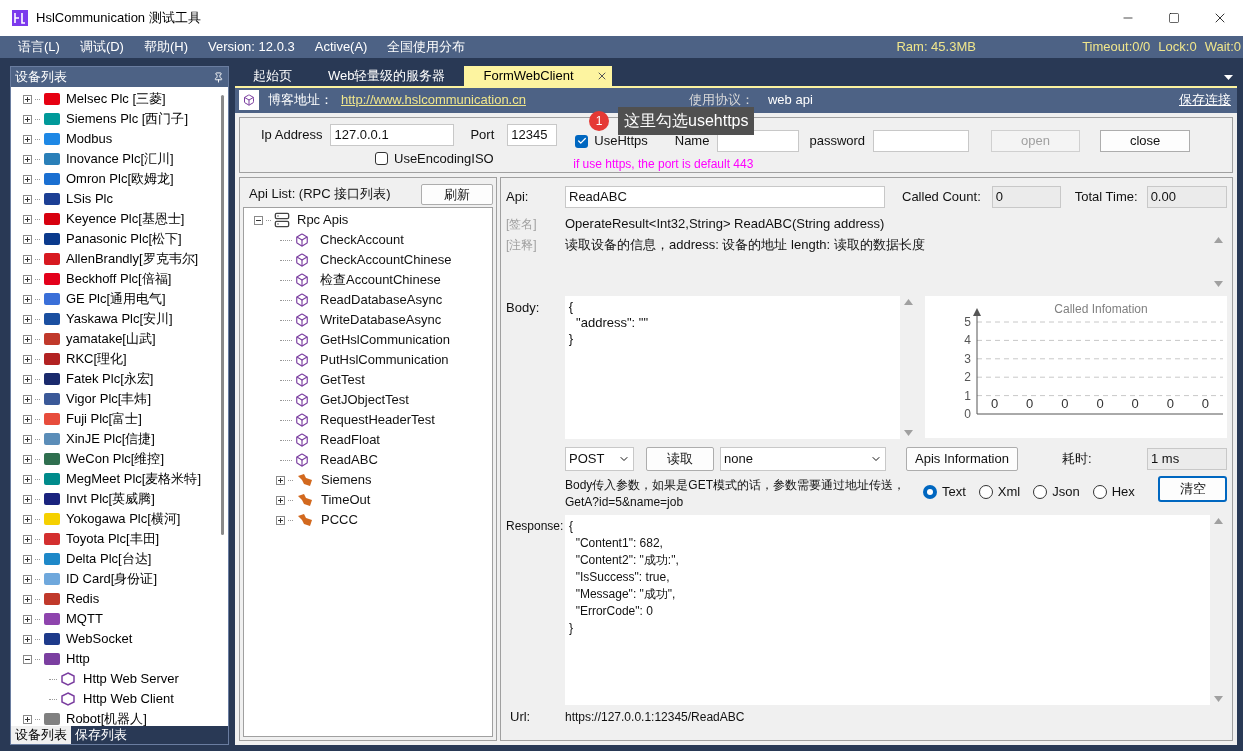 Image resolution: width=1243 pixels, height=751 pixels. I want to click on tree-item: LSis Plc, so click(89, 199).